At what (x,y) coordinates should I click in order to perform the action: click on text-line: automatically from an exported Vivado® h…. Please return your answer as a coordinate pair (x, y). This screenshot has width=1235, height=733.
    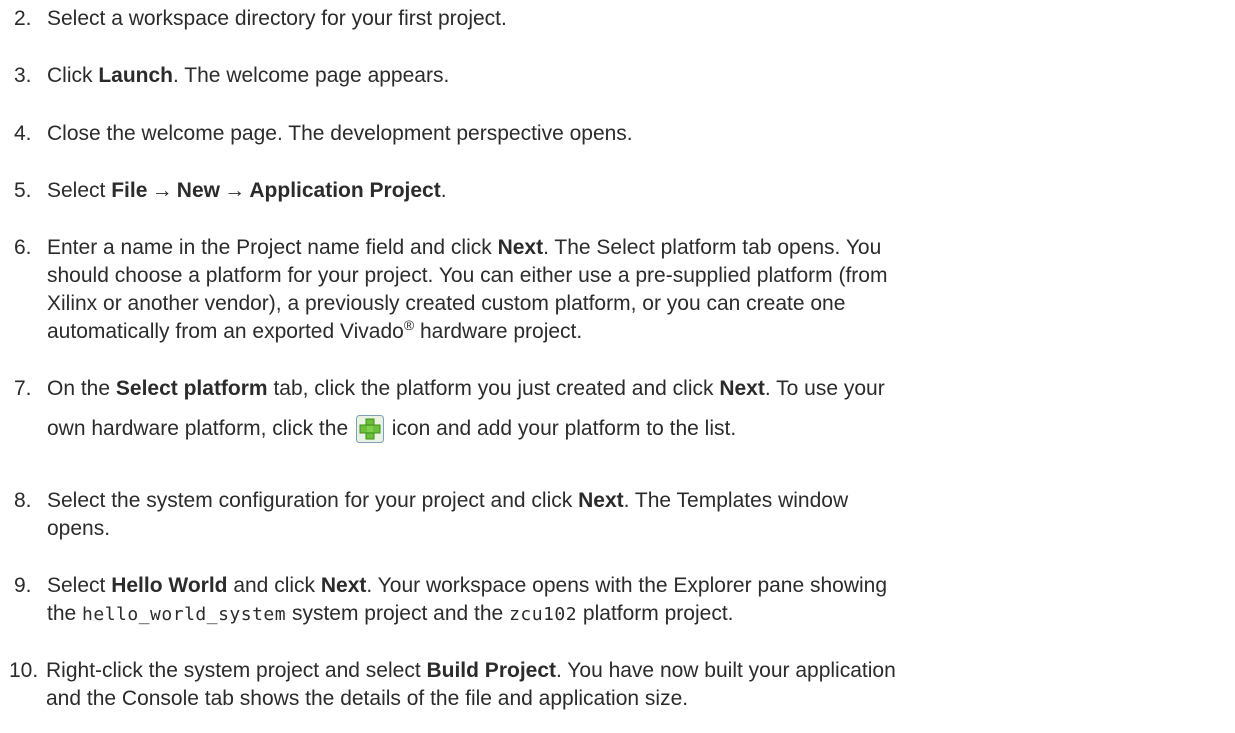
    Looking at the image, I should click on (635, 332).